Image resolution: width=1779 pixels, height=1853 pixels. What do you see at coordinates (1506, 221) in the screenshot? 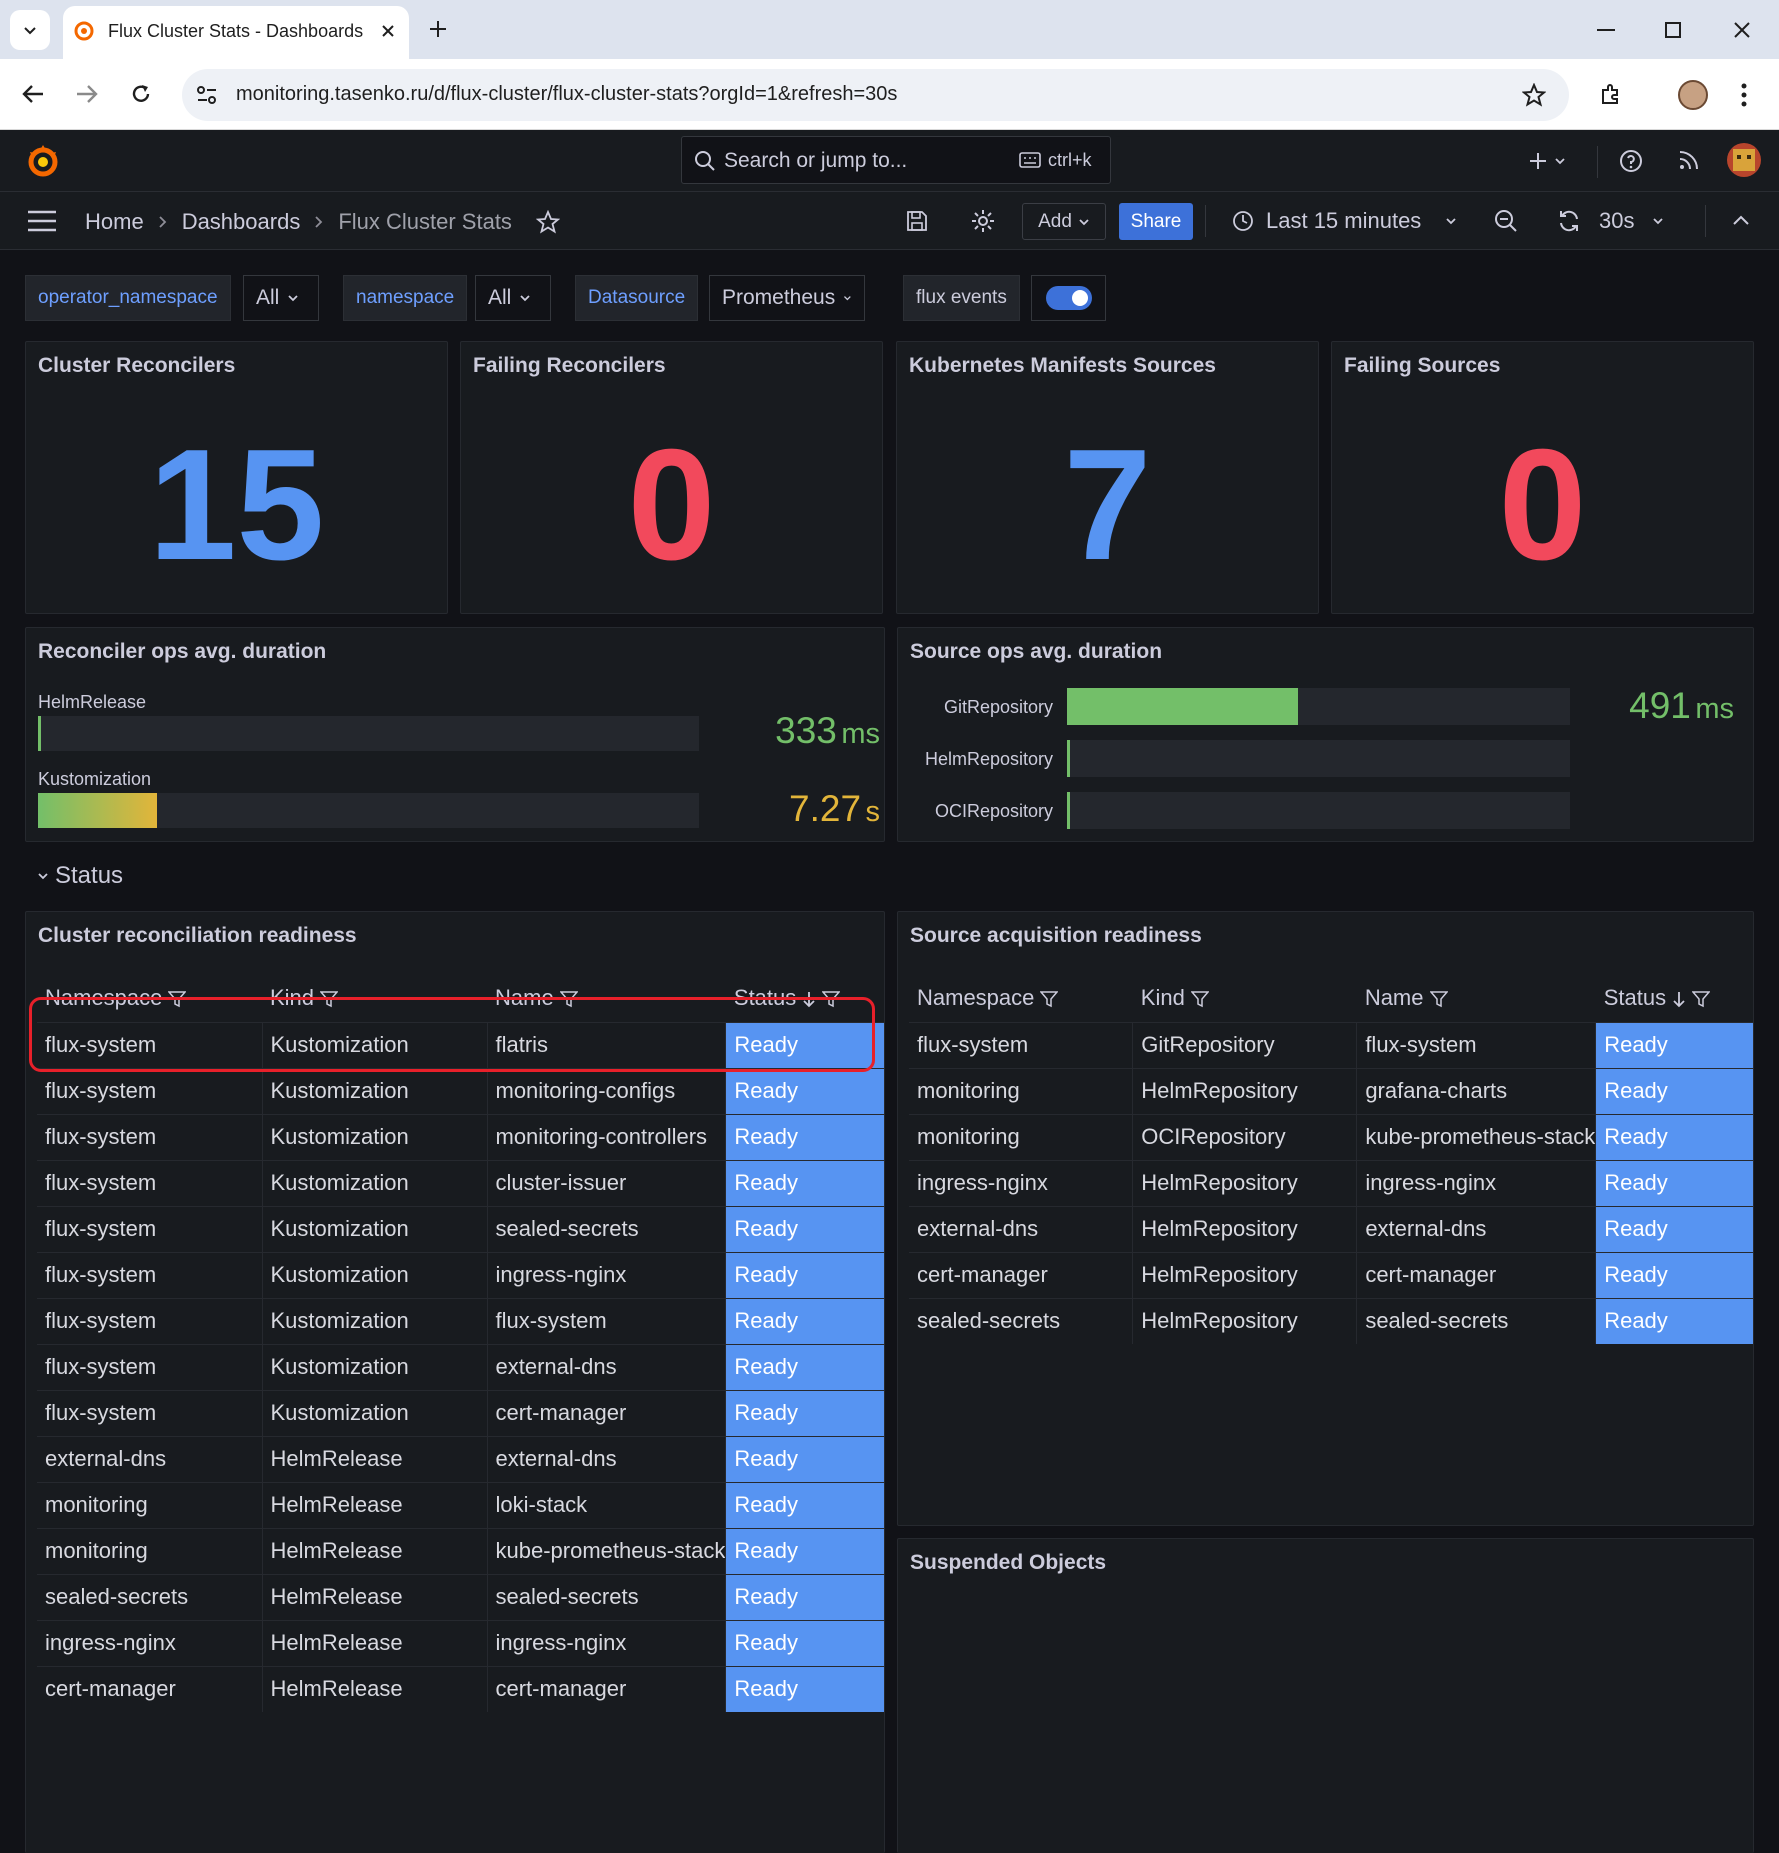
I see `zoom-out-icon` at bounding box center [1506, 221].